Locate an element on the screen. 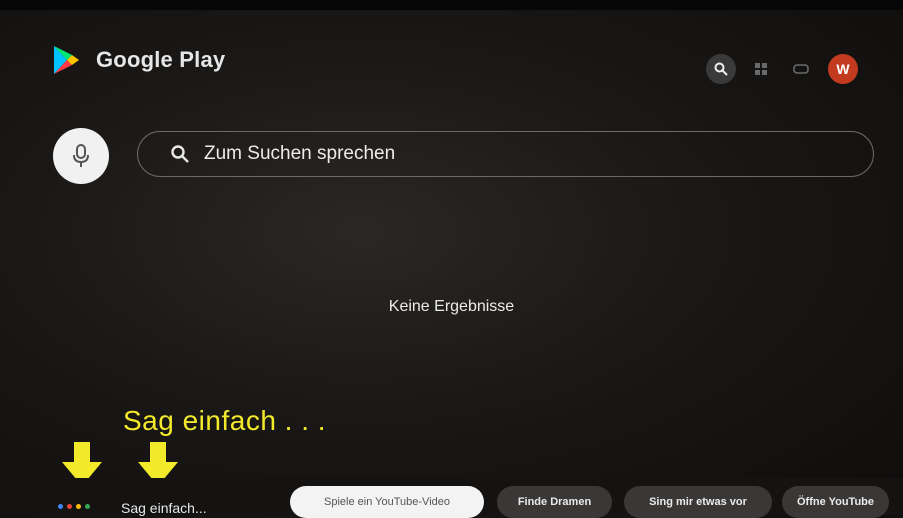 Image resolution: width=903 pixels, height=518 pixels. microphone-button is located at coordinates (81, 156).